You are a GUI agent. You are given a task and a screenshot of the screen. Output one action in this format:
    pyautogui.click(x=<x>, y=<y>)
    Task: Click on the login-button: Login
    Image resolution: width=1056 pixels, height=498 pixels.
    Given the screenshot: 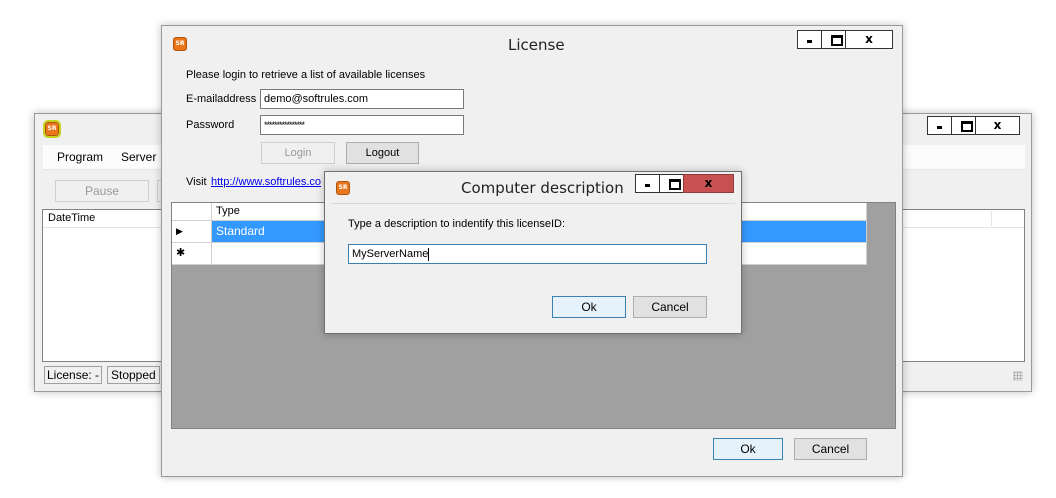 What is the action you would take?
    pyautogui.click(x=298, y=153)
    